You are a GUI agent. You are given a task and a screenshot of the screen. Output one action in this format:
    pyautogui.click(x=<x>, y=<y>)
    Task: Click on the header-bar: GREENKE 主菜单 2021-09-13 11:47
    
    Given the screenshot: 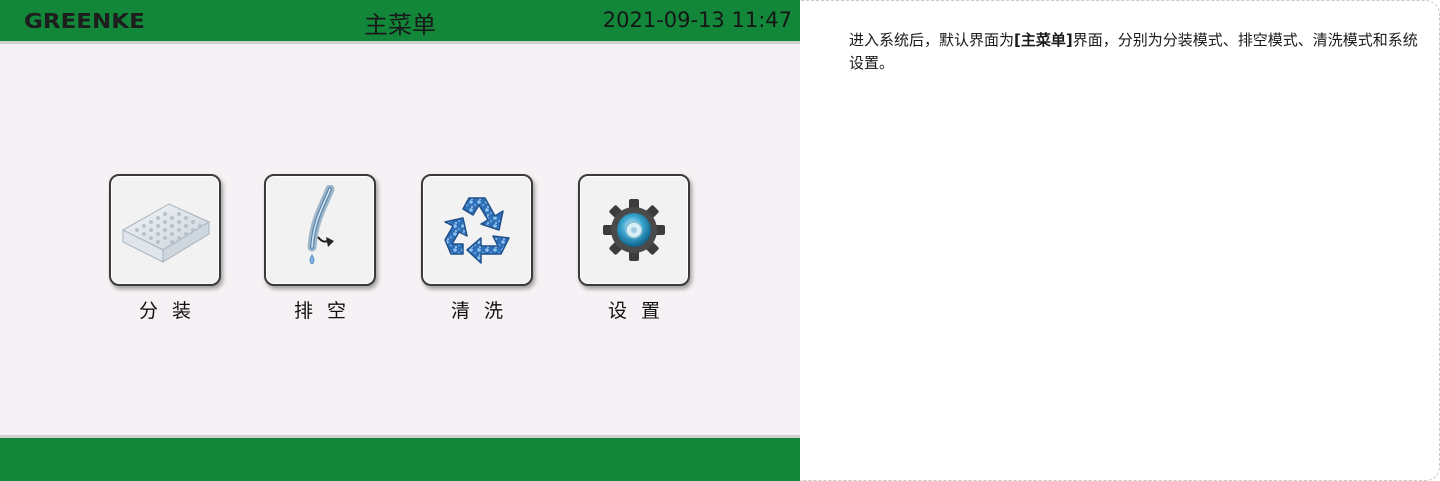 What is the action you would take?
    pyautogui.click(x=400, y=22)
    